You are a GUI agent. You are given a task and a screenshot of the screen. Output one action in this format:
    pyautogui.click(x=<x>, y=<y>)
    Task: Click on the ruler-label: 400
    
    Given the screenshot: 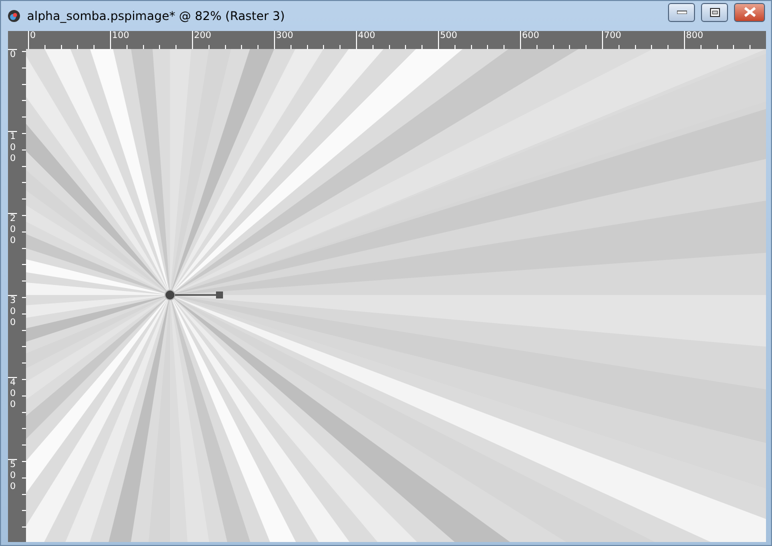 What is the action you would take?
    pyautogui.click(x=12, y=418)
    